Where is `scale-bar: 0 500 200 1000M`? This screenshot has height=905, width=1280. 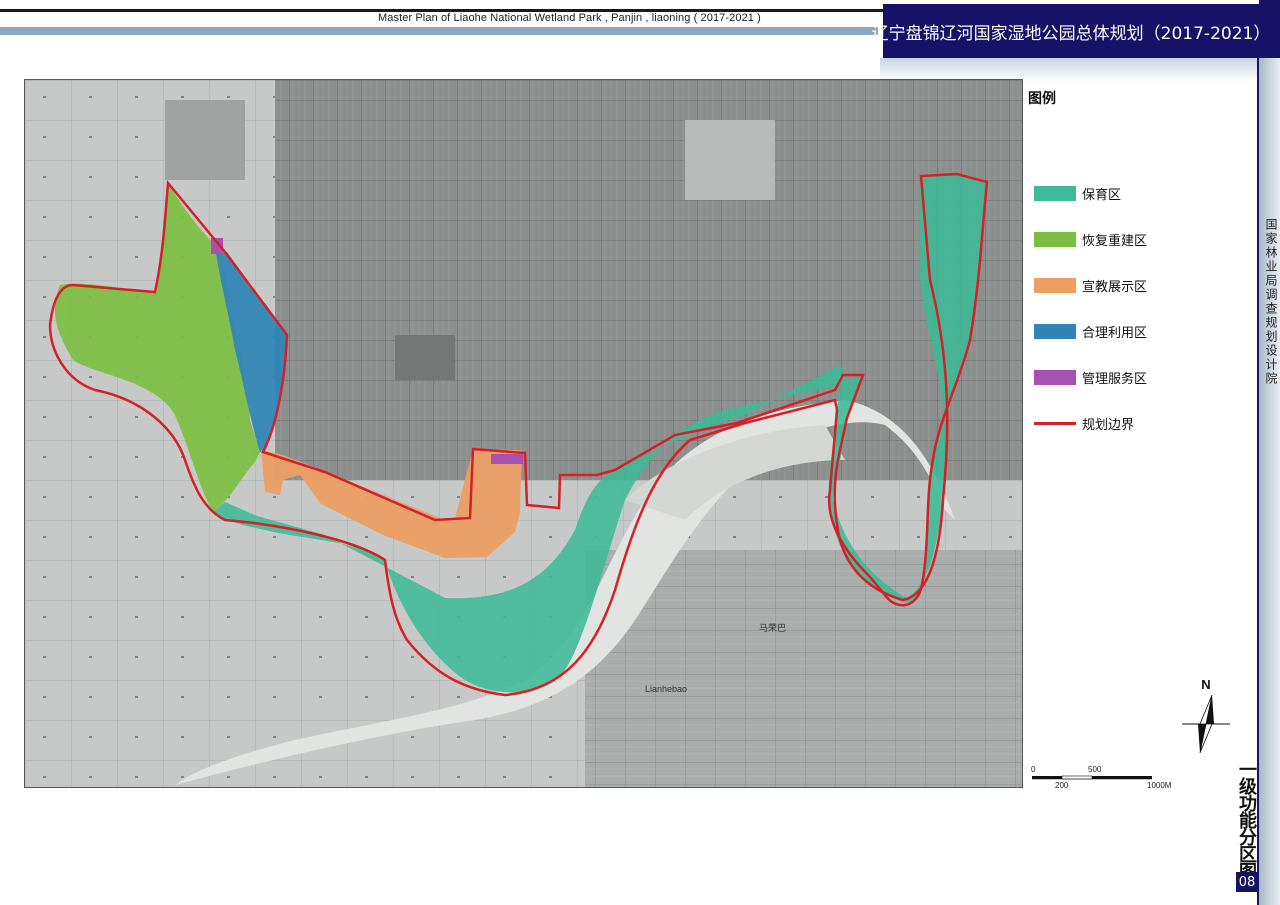
scale-bar: 0 500 200 1000M is located at coordinates (1105, 780).